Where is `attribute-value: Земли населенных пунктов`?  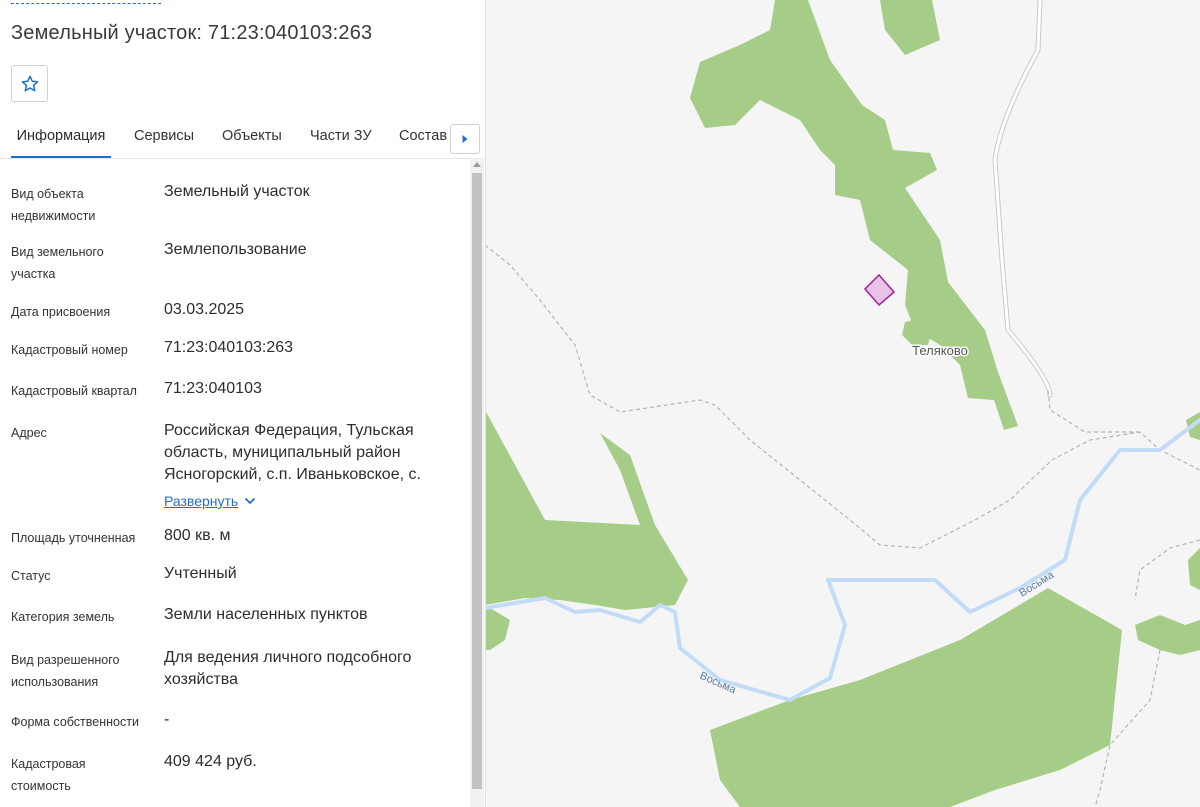
attribute-value: Земли населенных пунктов is located at coordinates (266, 614).